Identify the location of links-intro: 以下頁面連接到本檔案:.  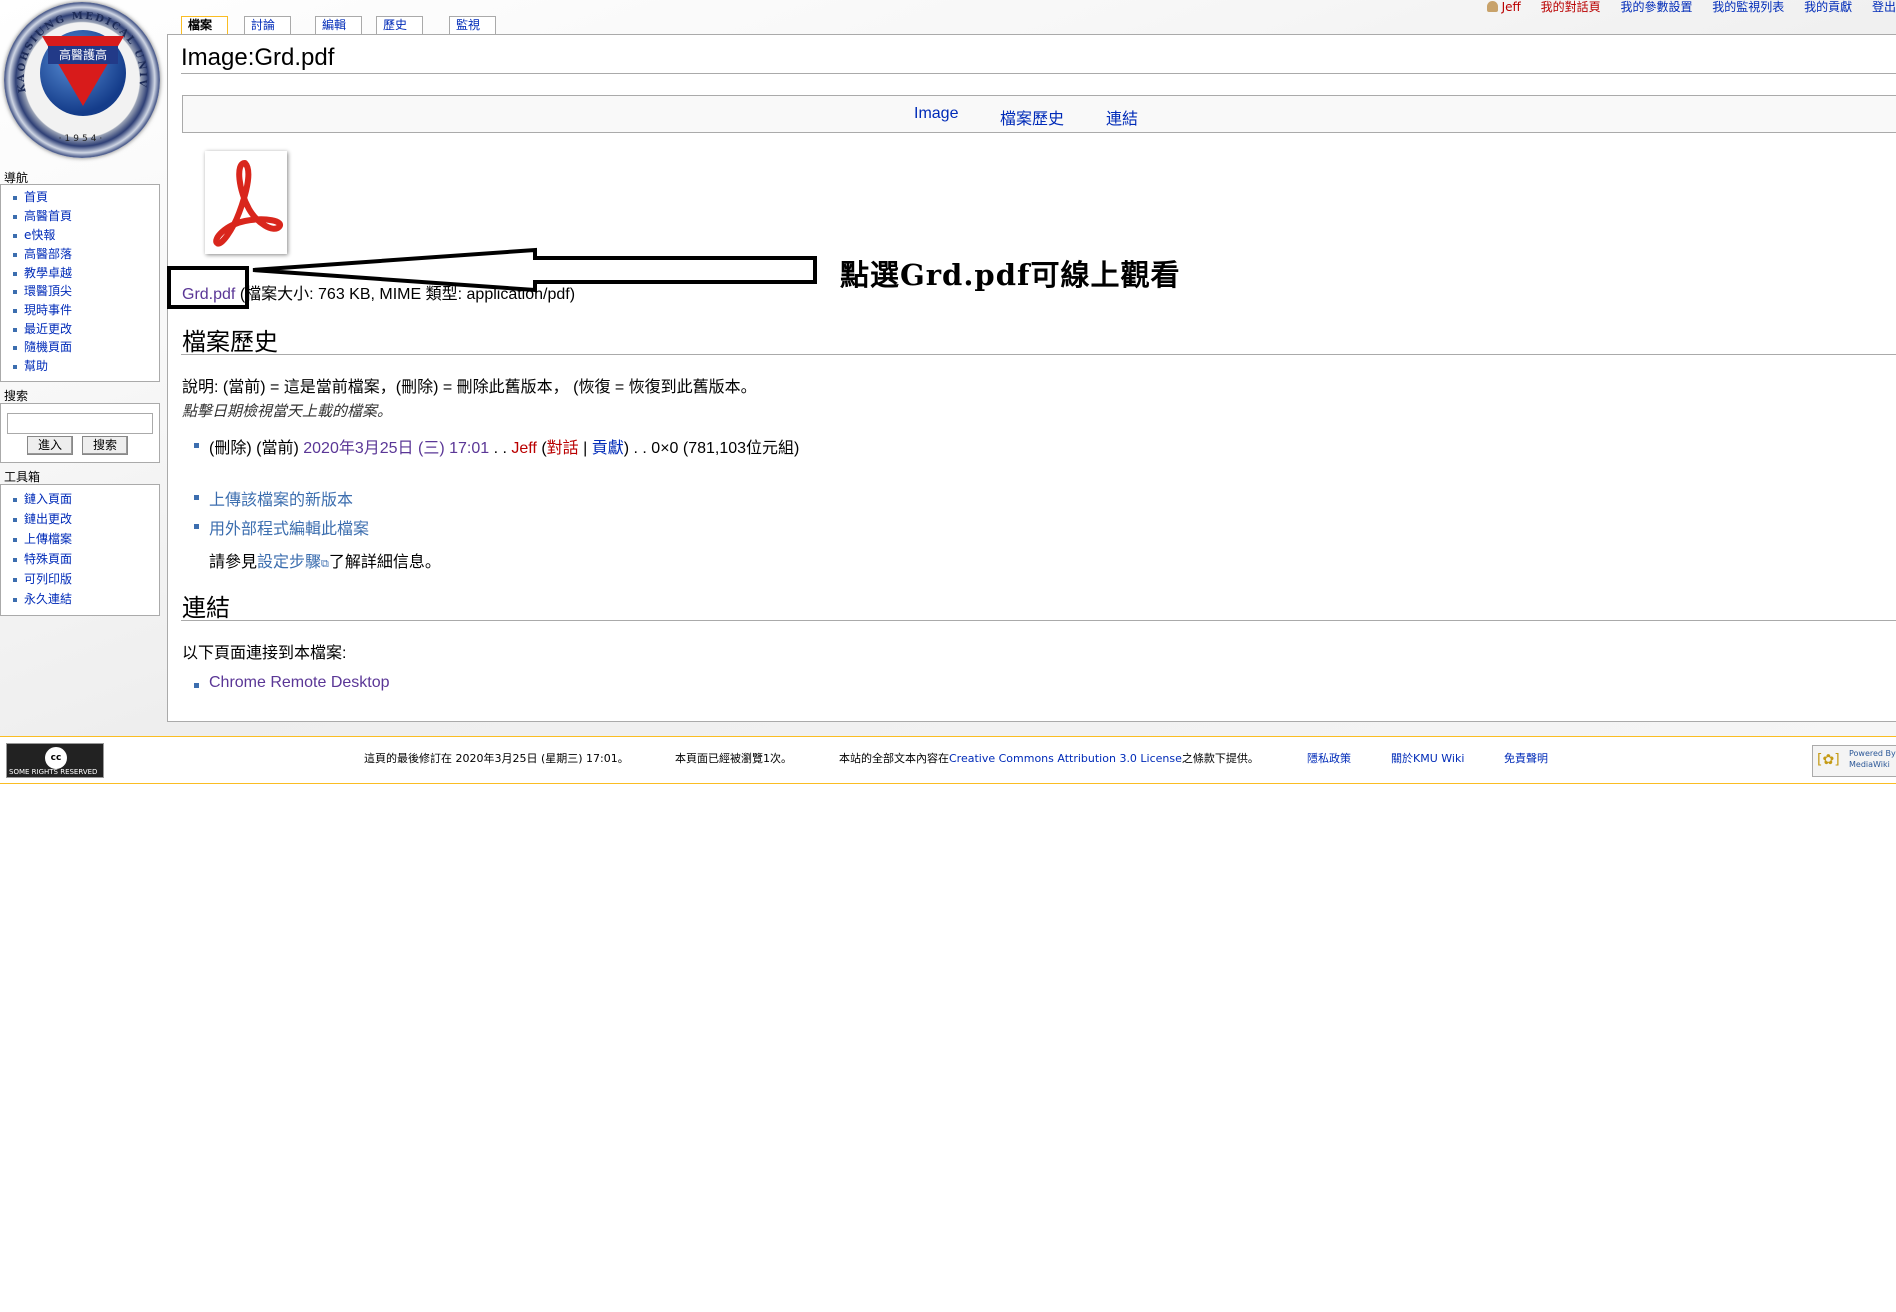
(264, 653).